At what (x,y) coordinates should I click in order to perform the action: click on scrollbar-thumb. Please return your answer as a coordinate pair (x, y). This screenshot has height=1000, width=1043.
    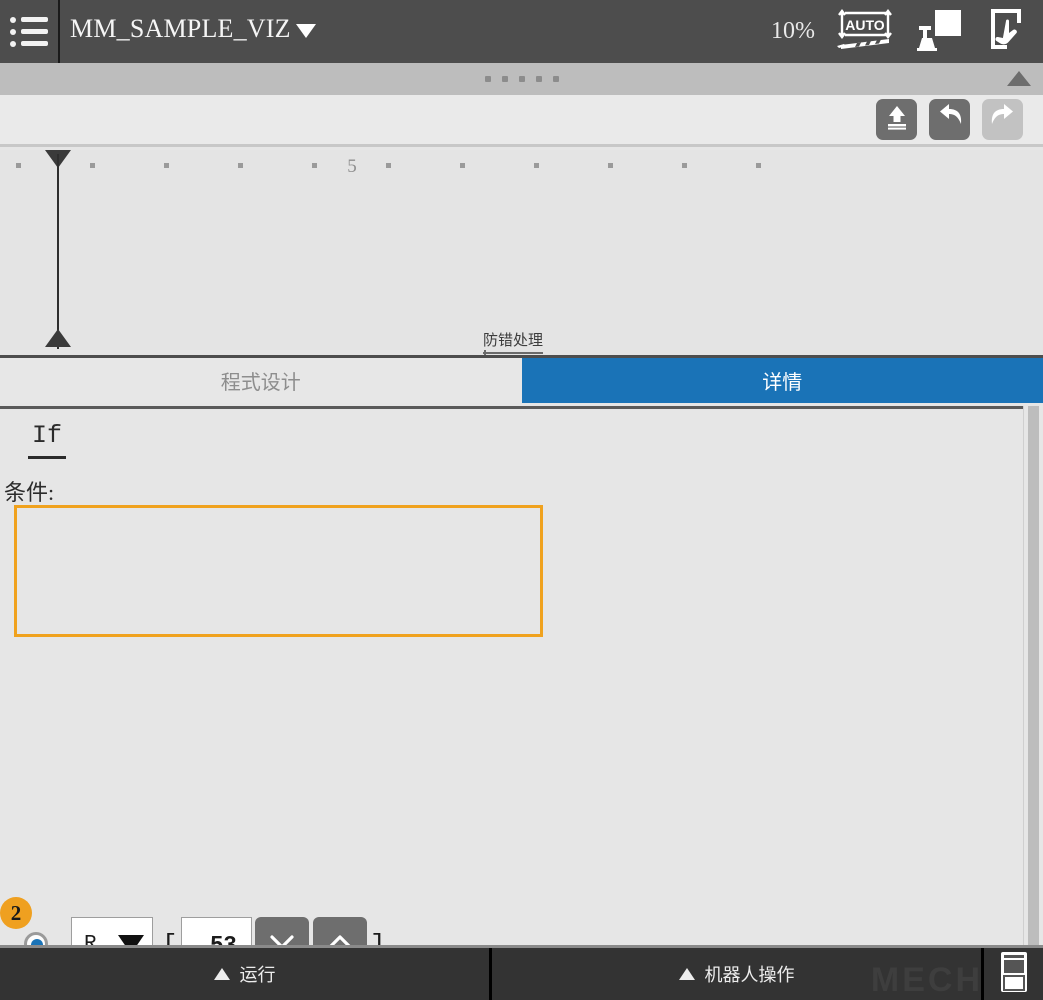
    Looking at the image, I should click on (1033, 675).